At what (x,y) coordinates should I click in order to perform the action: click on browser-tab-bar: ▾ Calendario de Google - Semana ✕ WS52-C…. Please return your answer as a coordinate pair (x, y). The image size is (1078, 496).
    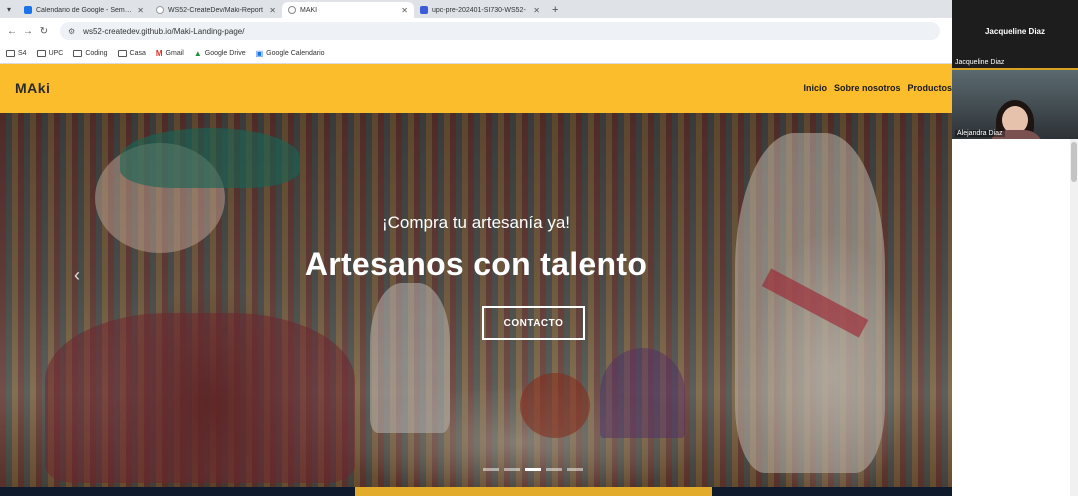
    Looking at the image, I should click on (476, 9).